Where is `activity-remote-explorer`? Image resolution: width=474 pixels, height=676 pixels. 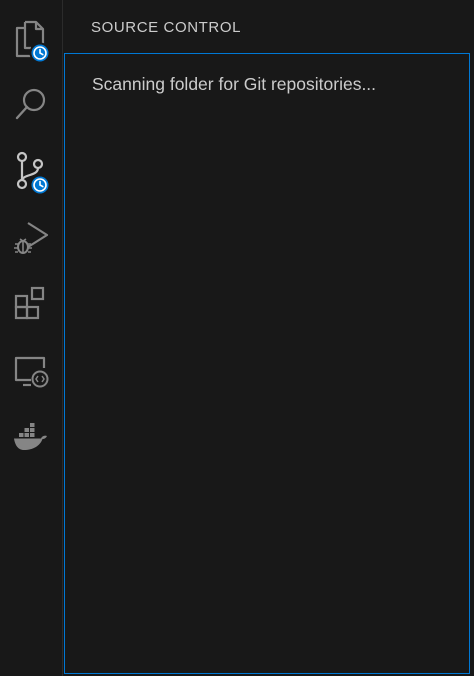 activity-remote-explorer is located at coordinates (31, 371).